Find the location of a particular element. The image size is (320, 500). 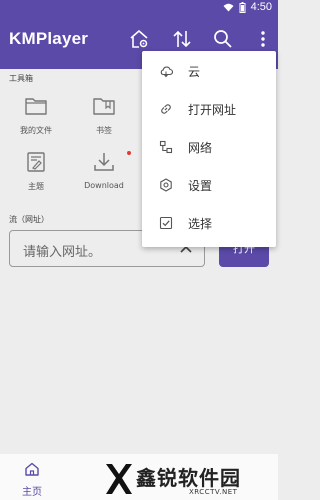

tool-theme: 主题 is located at coordinates (36, 171).